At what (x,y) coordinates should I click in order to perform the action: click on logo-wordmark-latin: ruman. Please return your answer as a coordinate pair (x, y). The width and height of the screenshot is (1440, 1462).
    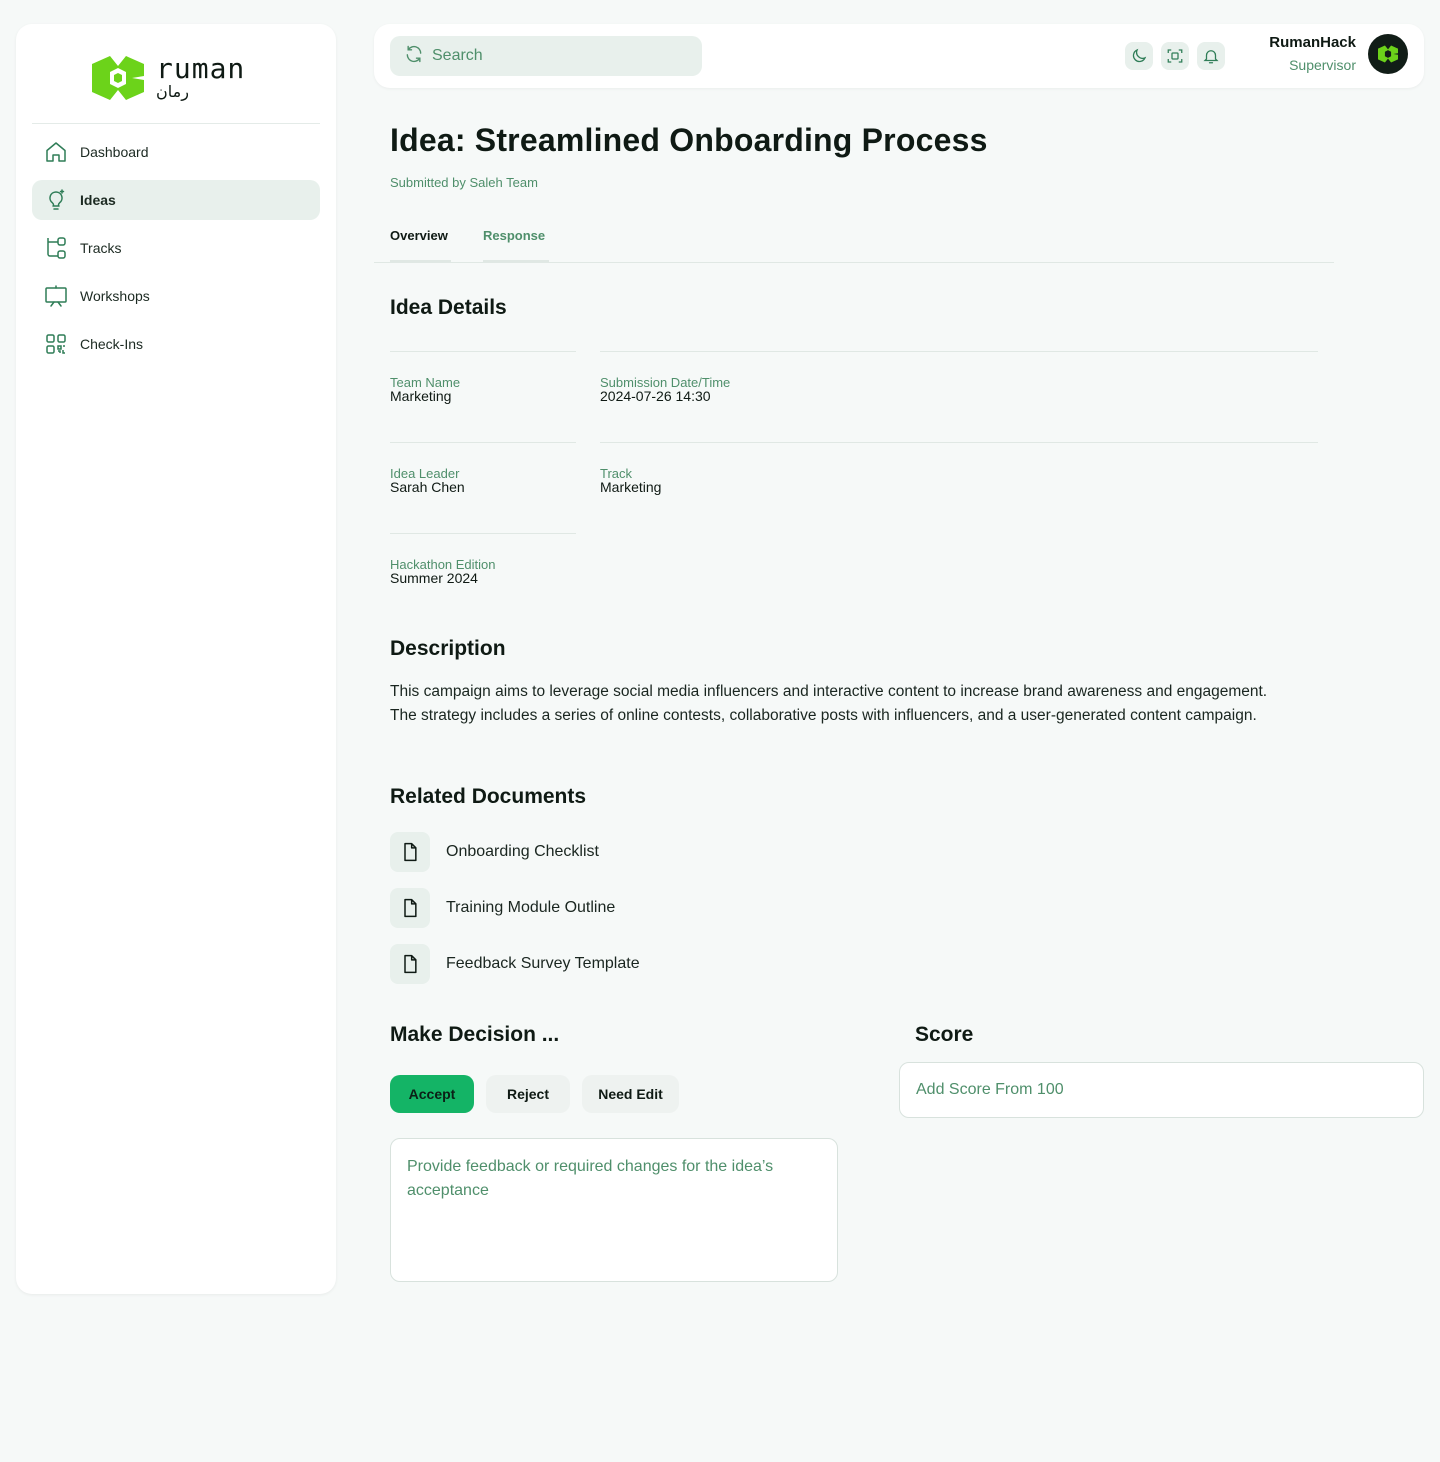
    Looking at the image, I should click on (201, 68).